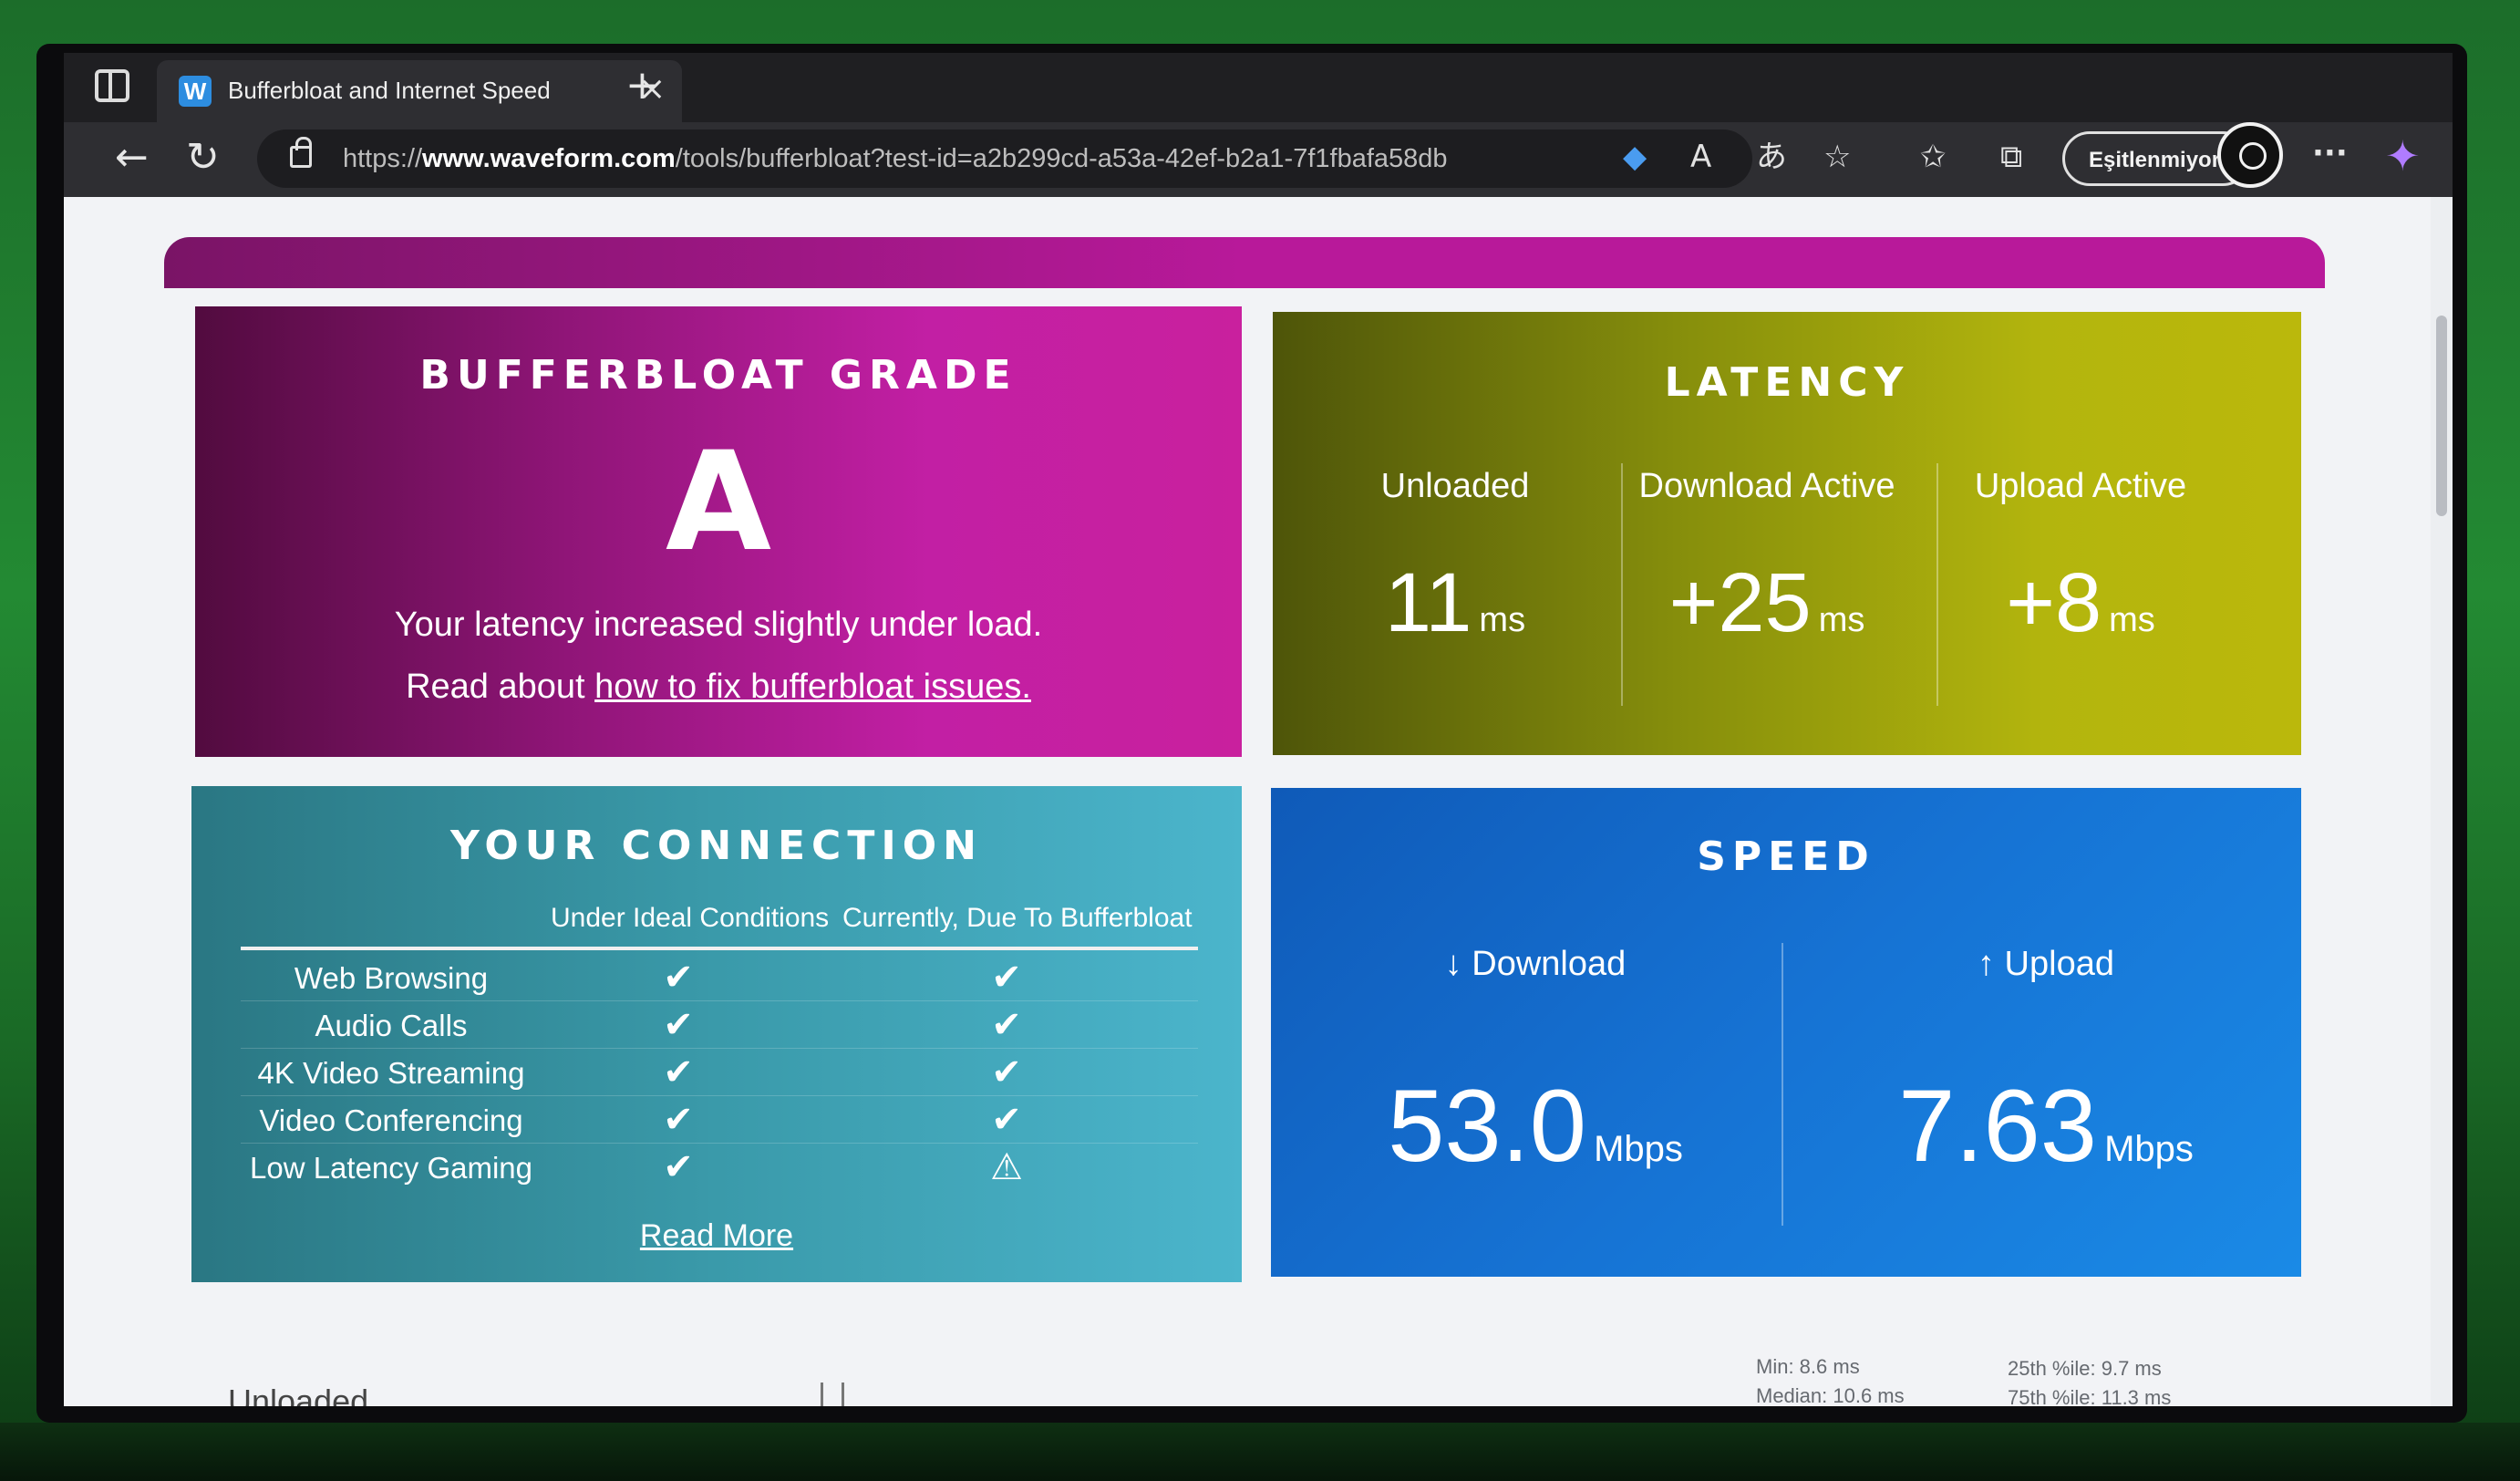  What do you see at coordinates (1455, 486) in the screenshot?
I see `latency-unloaded-label: Unloaded` at bounding box center [1455, 486].